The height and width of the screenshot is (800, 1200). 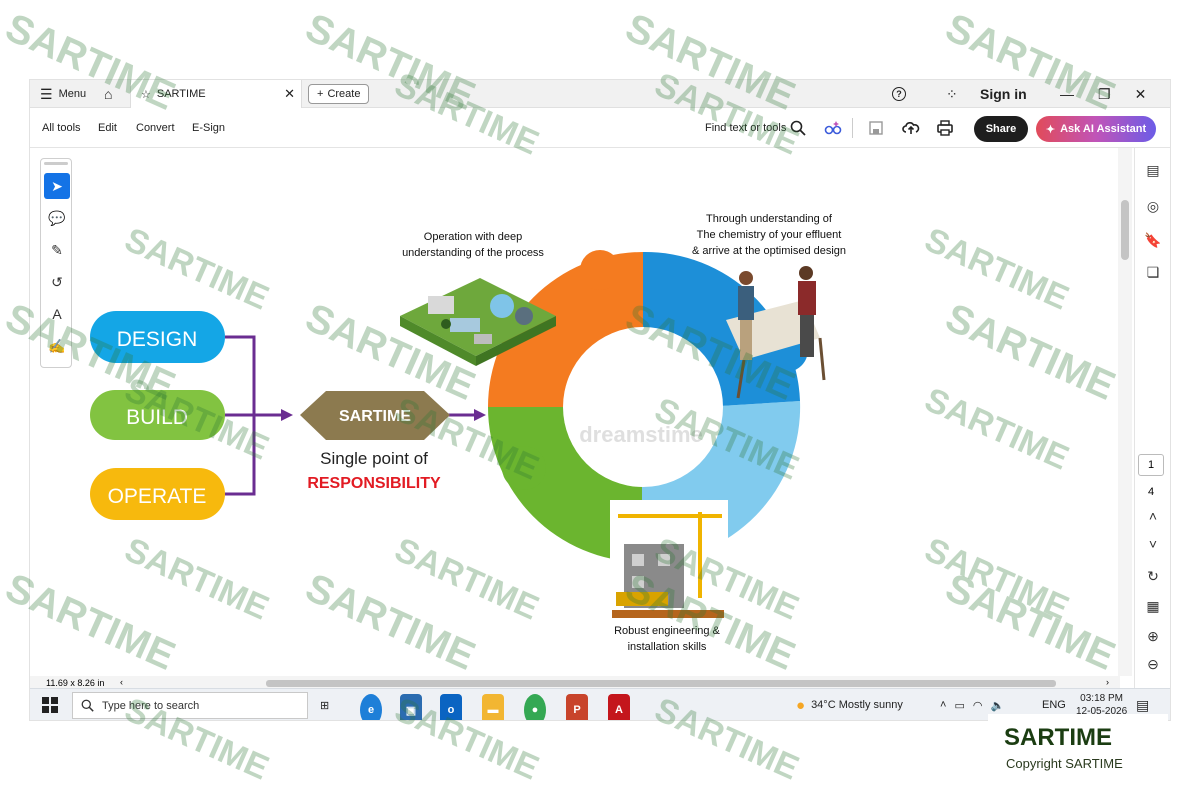 What do you see at coordinates (1153, 516) in the screenshot?
I see `scroll-up-icon: ˄` at bounding box center [1153, 516].